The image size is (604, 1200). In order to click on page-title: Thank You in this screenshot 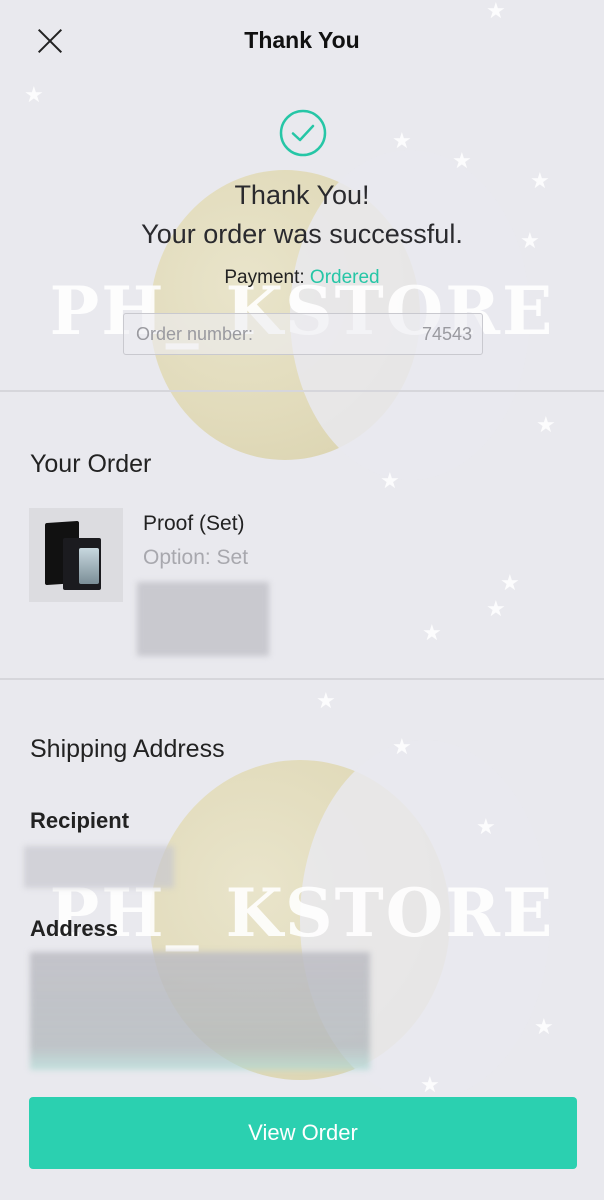, I will do `click(302, 40)`.